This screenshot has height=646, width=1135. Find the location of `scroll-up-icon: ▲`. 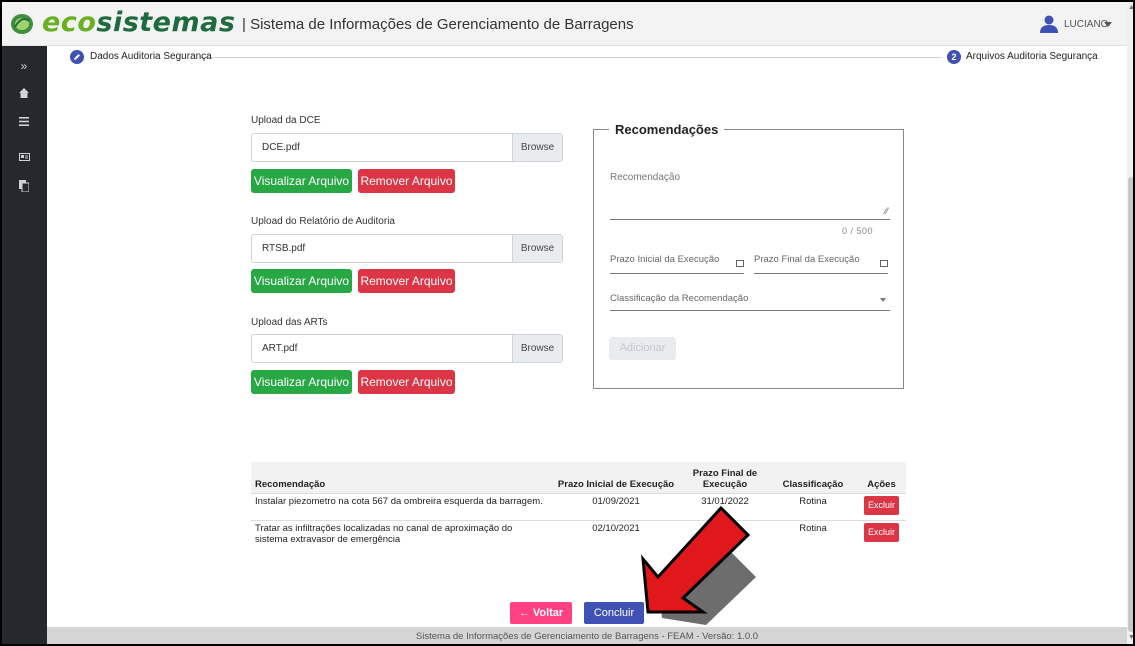

scroll-up-icon: ▲ is located at coordinates (1130, 7).